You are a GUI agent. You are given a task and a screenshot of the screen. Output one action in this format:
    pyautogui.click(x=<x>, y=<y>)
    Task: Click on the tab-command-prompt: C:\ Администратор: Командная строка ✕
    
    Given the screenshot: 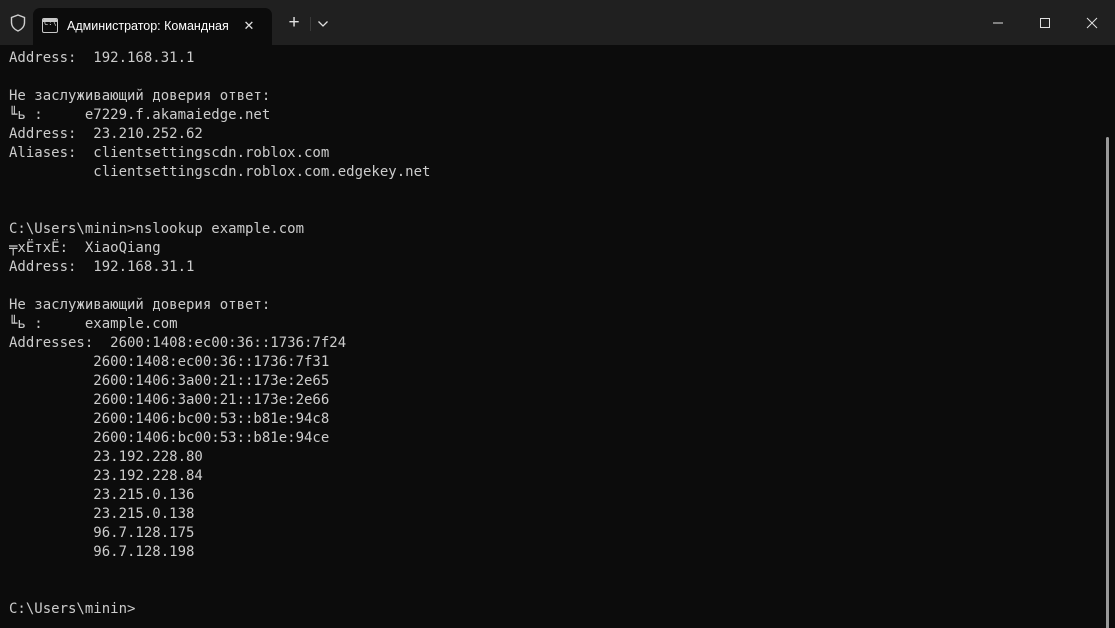 What is the action you would take?
    pyautogui.click(x=152, y=26)
    